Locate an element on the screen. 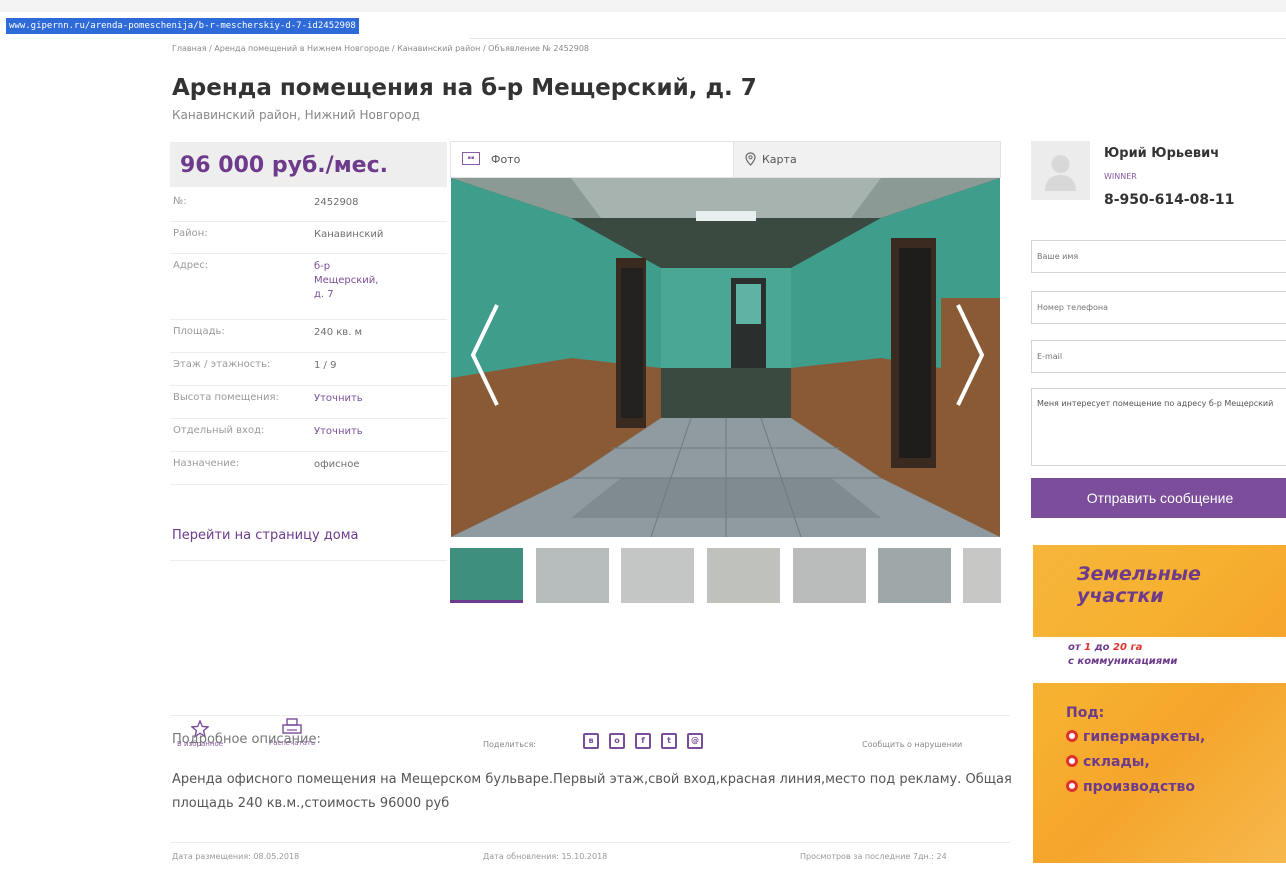 Image resolution: width=1286 pixels, height=869 pixels. next-photo-arrow is located at coordinates (970, 355).